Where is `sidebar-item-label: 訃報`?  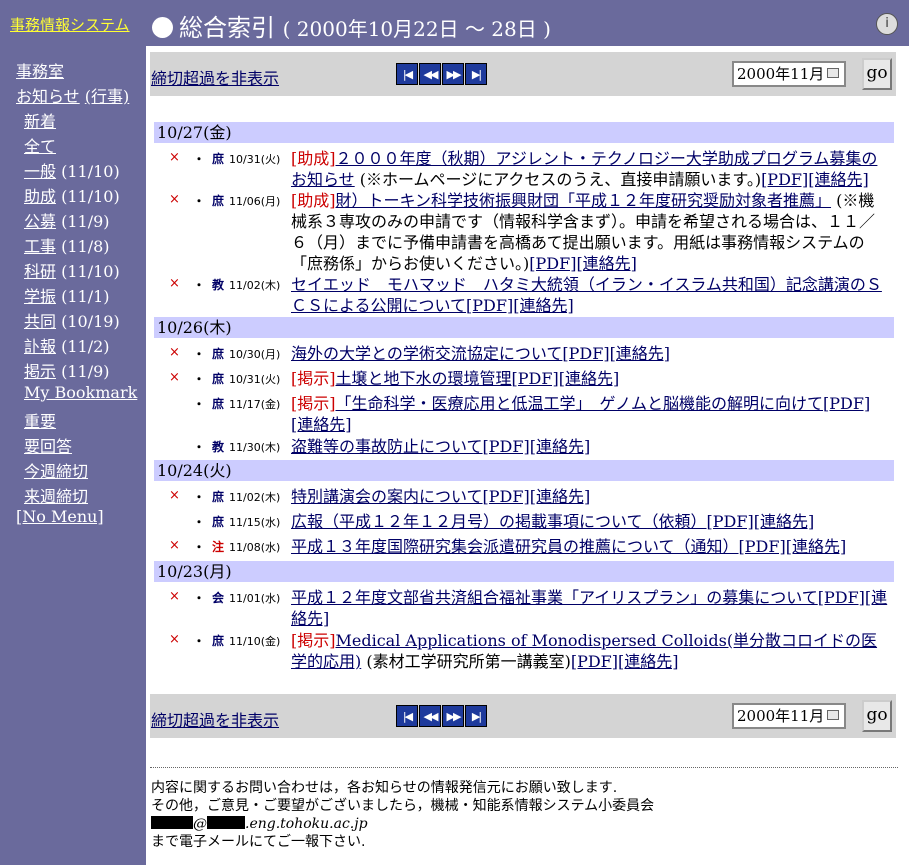 sidebar-item-label: 訃報 is located at coordinates (40, 346).